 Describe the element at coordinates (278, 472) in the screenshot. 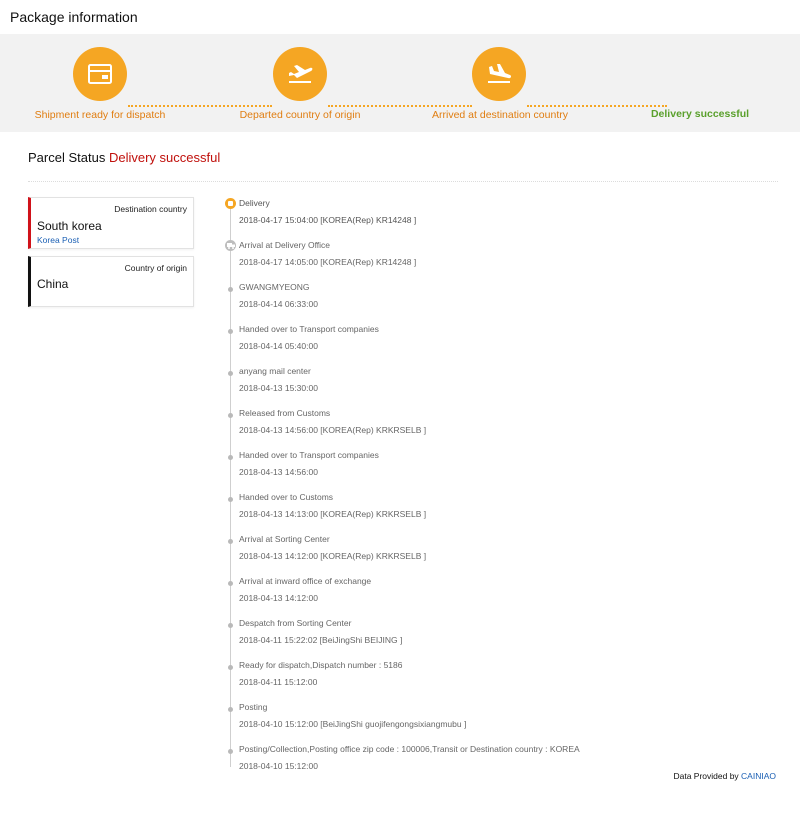

I see `event-detail: 2018-04-13 14:56:00` at that location.